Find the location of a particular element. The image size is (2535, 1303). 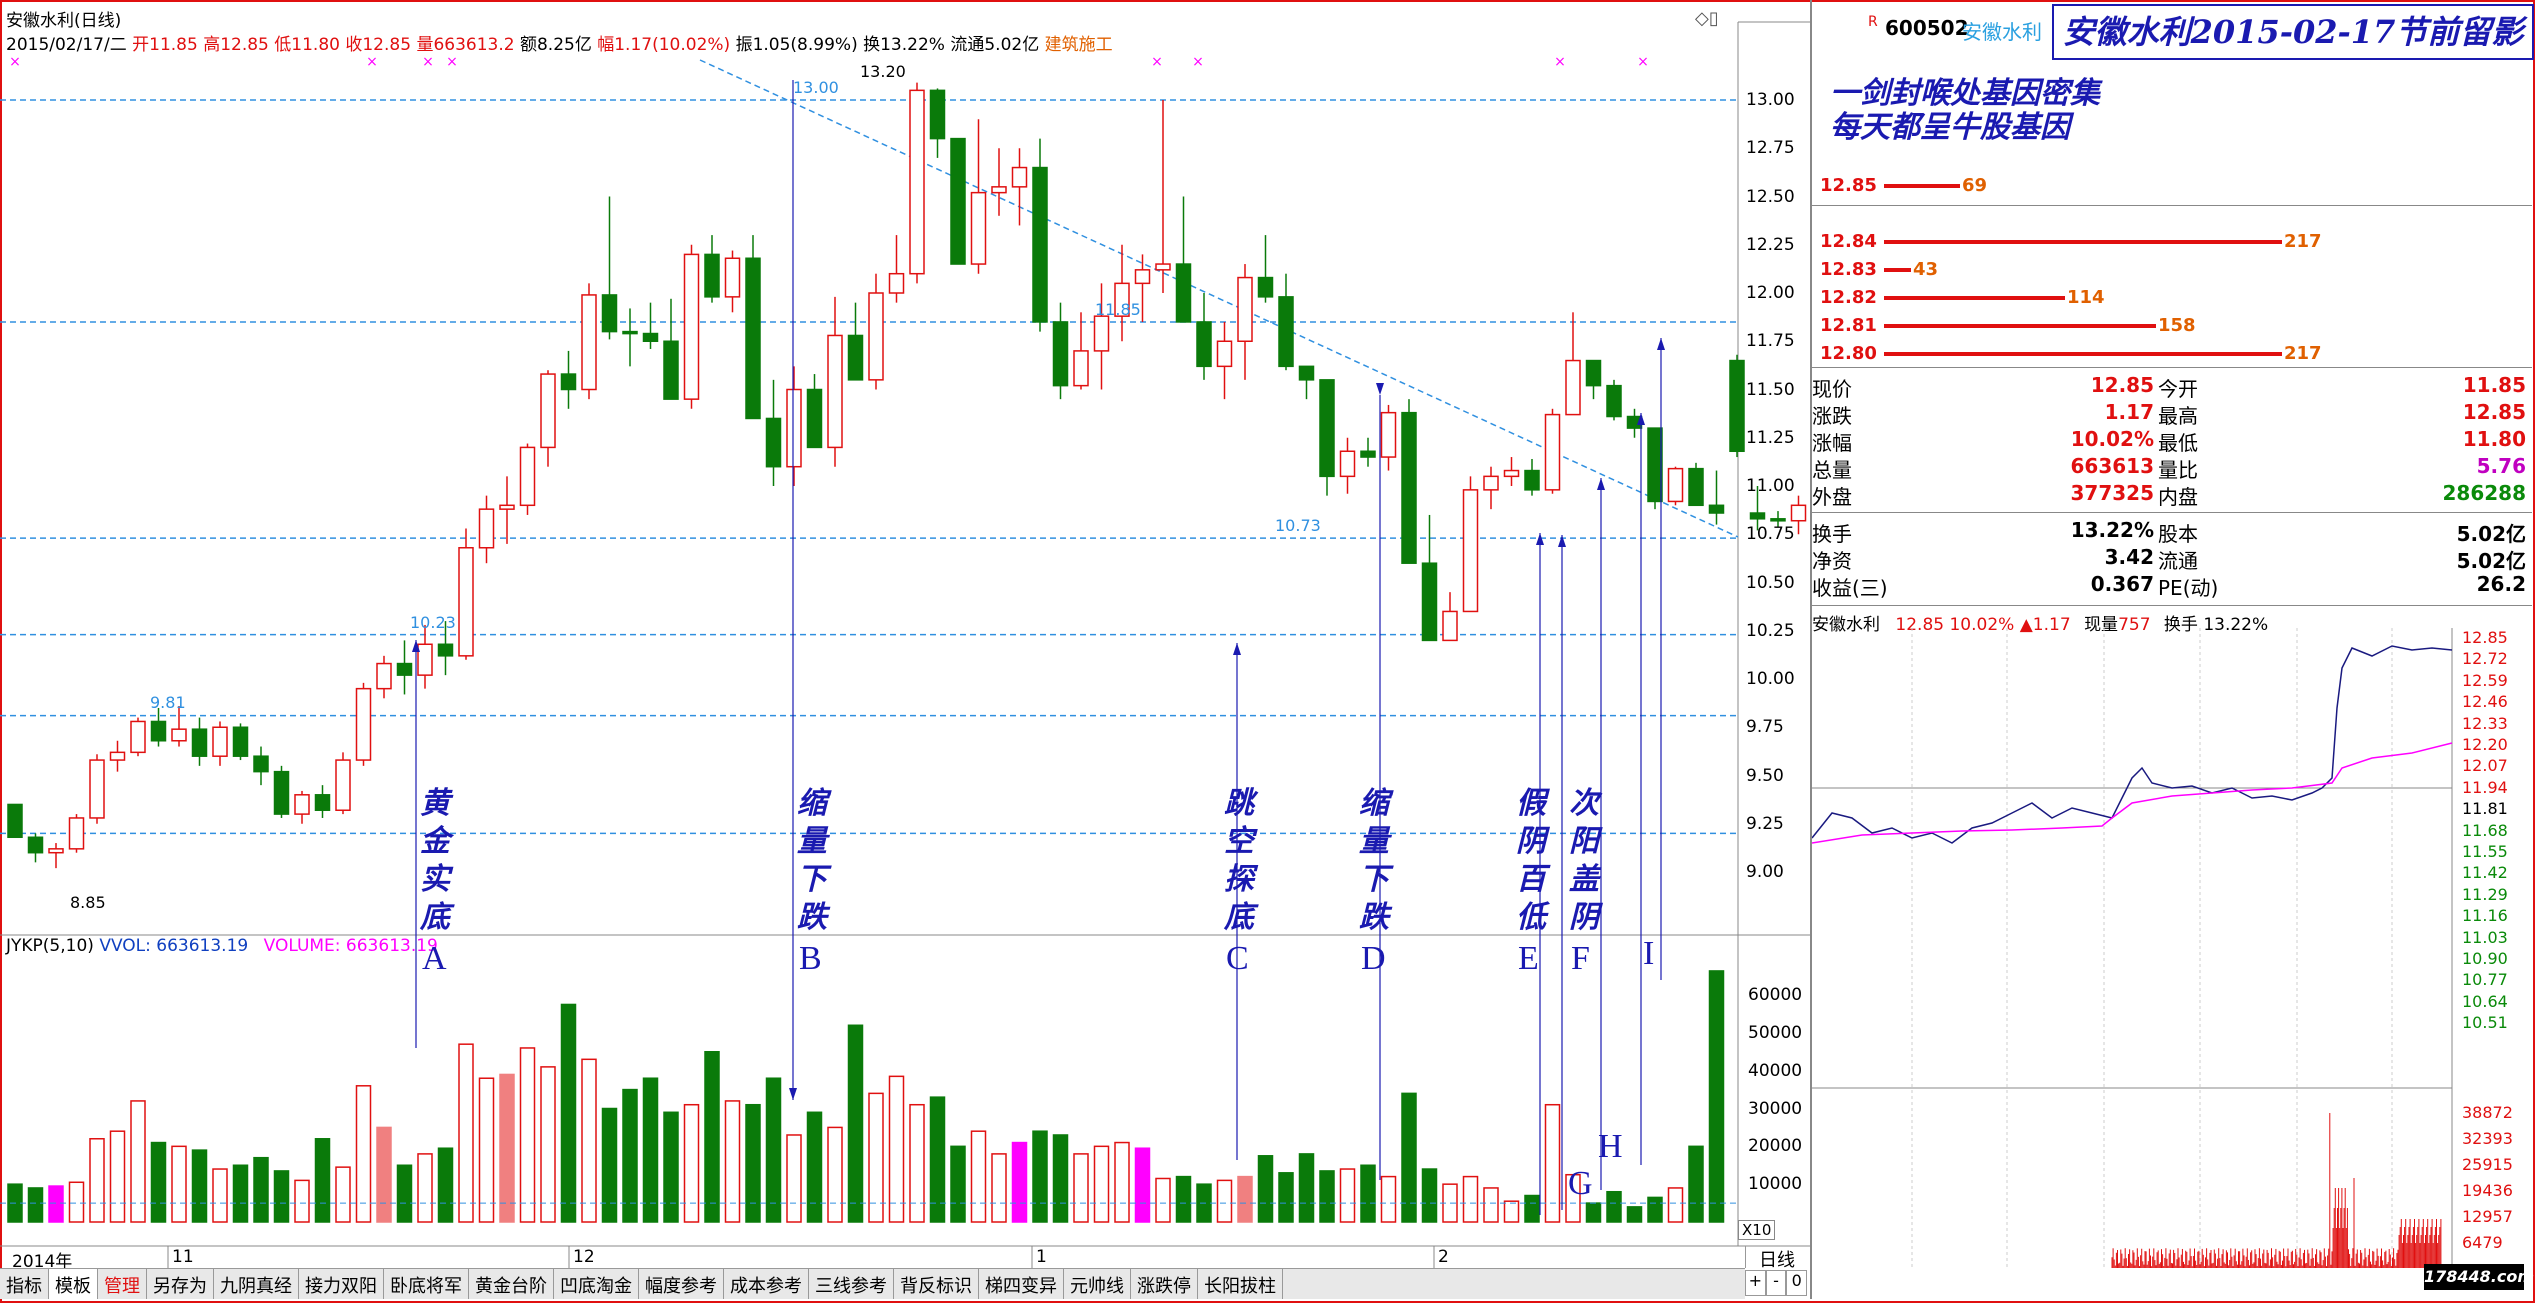

tab-9: 幅度参考 is located at coordinates (681, 1284).